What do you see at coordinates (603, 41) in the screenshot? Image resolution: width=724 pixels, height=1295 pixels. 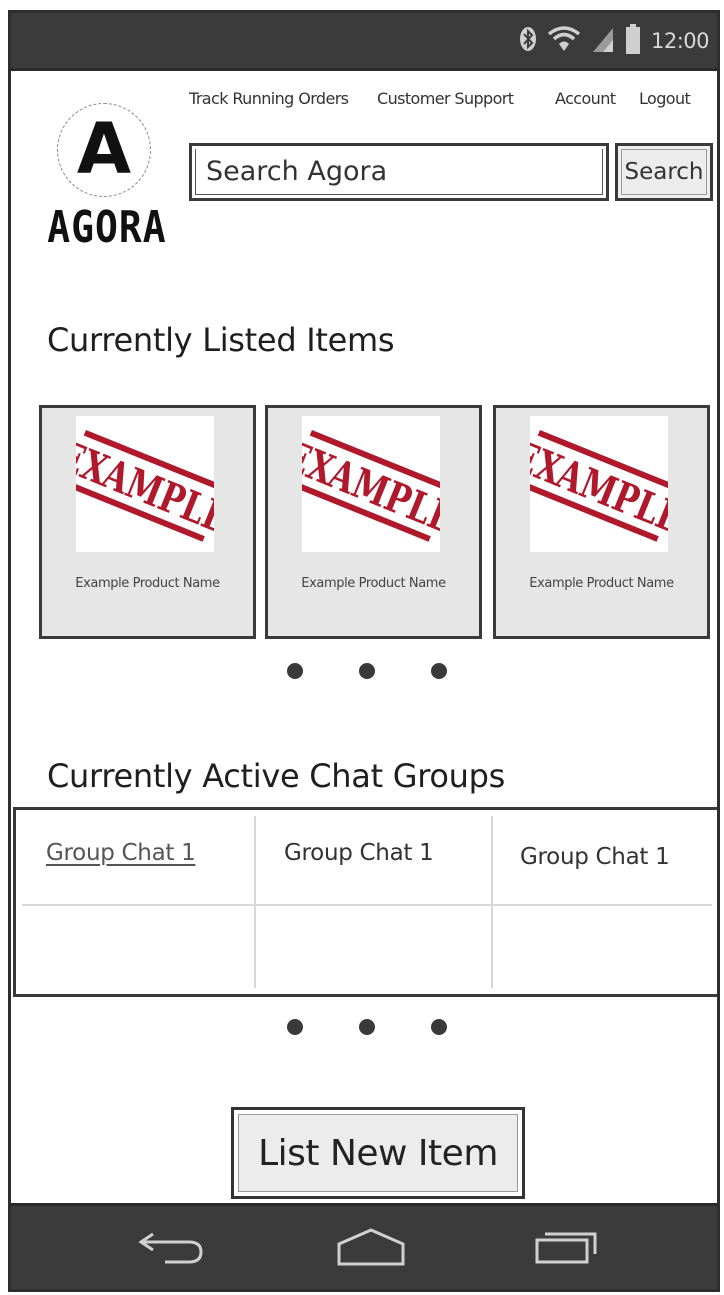 I see `signal-icon` at bounding box center [603, 41].